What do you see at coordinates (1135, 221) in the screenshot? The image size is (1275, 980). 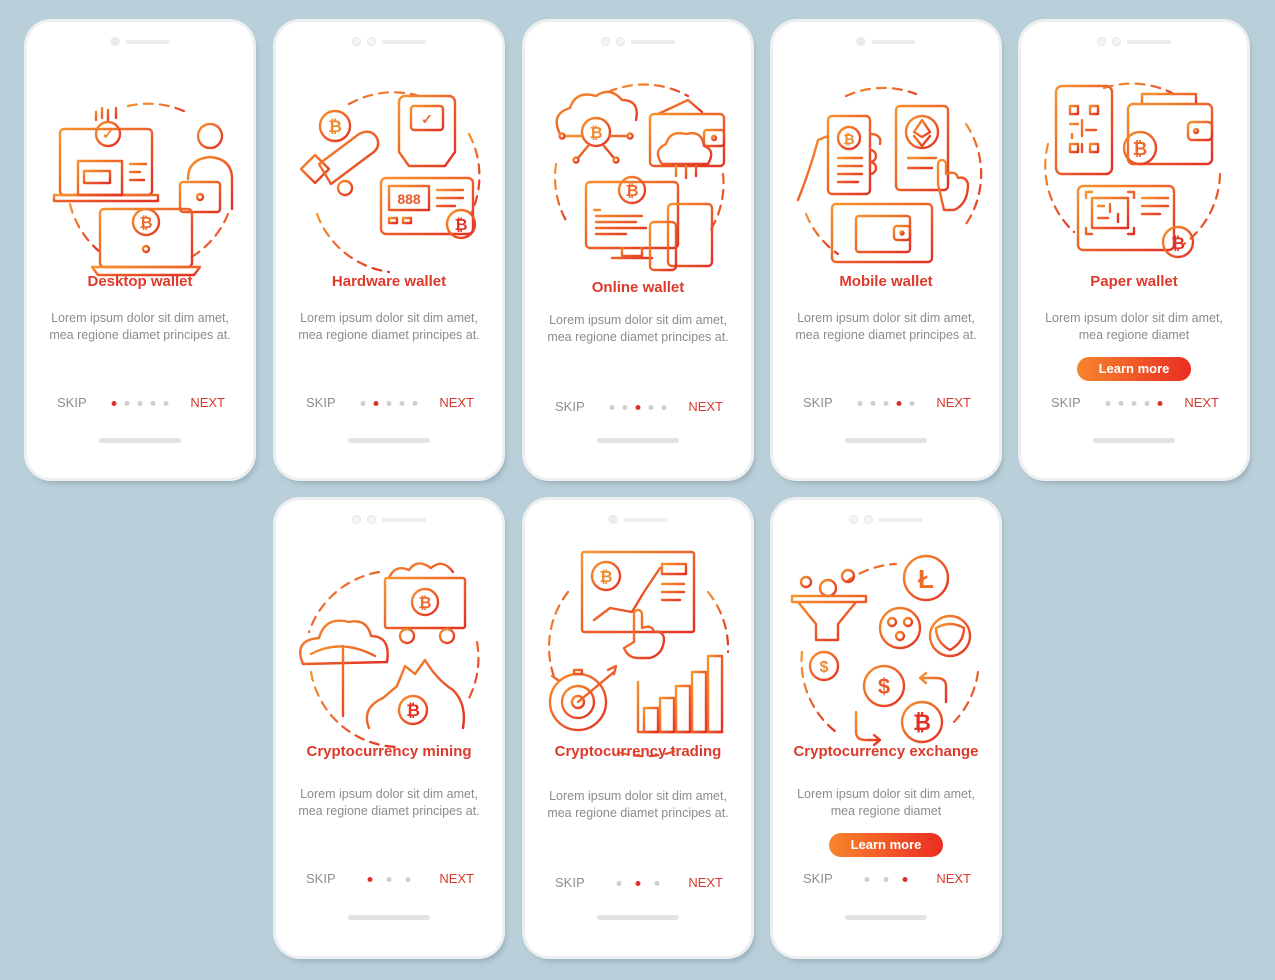 I see `paper-qr-card-icon: ₿` at bounding box center [1135, 221].